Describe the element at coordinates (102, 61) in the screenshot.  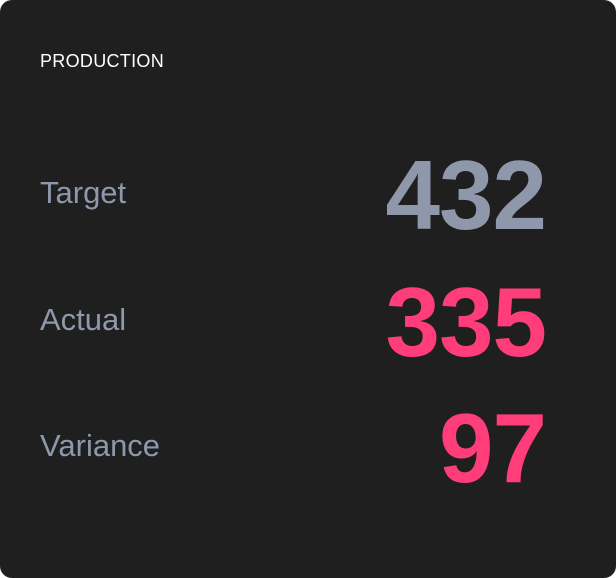
I see `card-title: PRODUCTION` at that location.